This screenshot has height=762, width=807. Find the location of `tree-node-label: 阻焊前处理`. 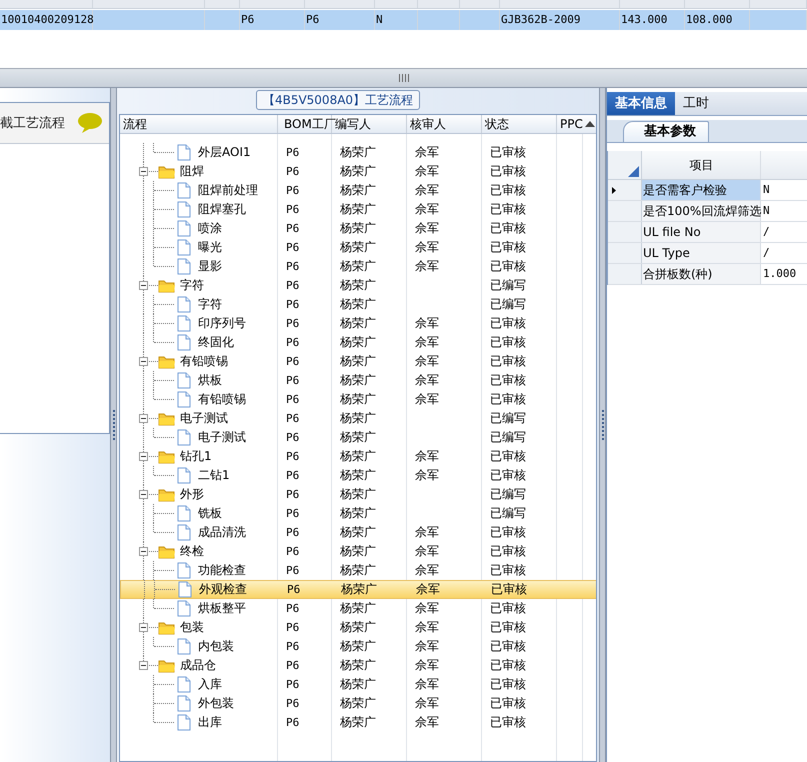

tree-node-label: 阻焊前处理 is located at coordinates (228, 190).